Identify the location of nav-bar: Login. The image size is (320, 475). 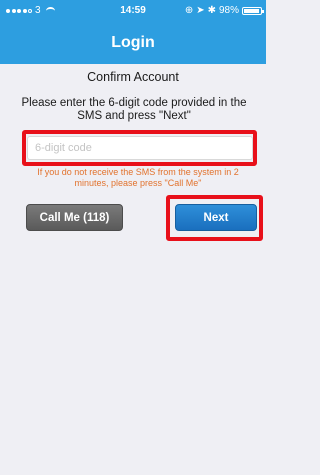
(133, 43).